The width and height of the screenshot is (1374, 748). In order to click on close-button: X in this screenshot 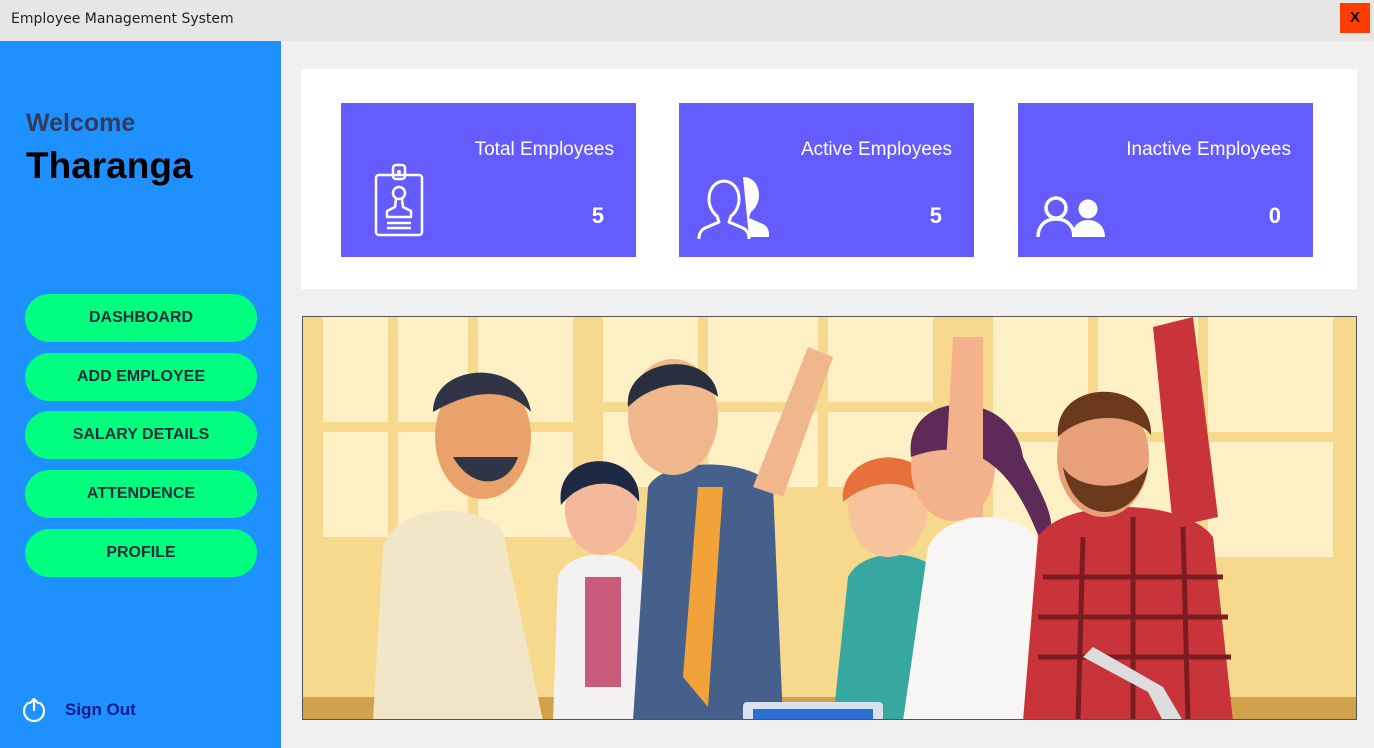, I will do `click(1355, 18)`.